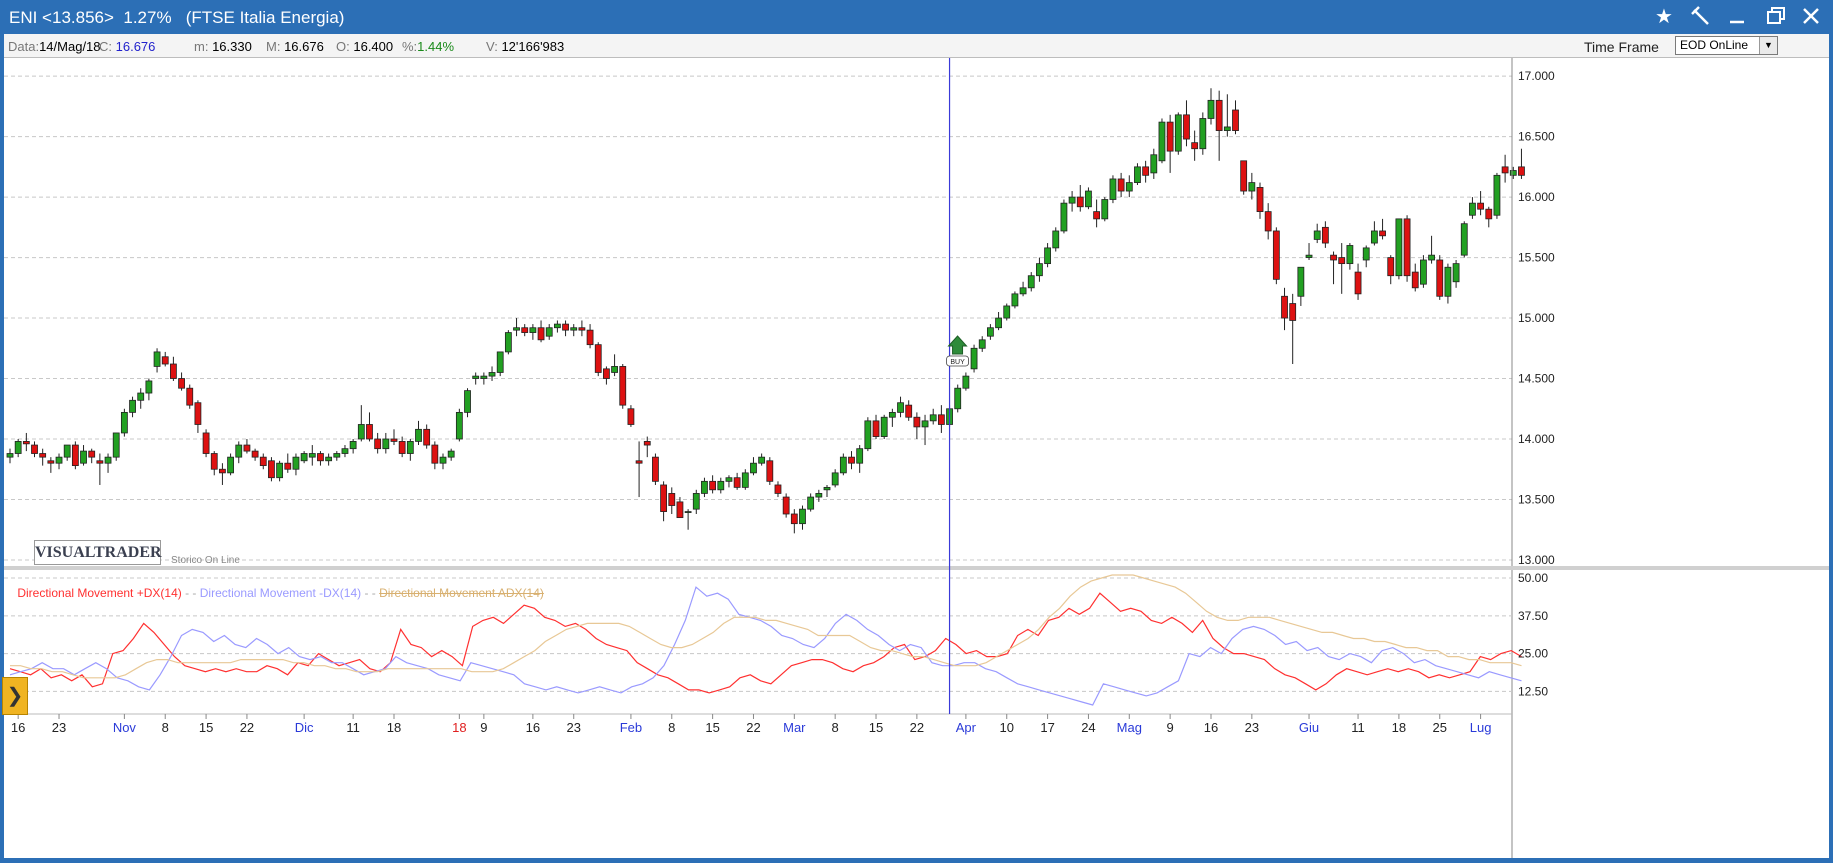 The width and height of the screenshot is (1833, 863). Describe the element at coordinates (461, 593) in the screenshot. I see `legend-adx: Directional Movement ADX(14)` at that location.